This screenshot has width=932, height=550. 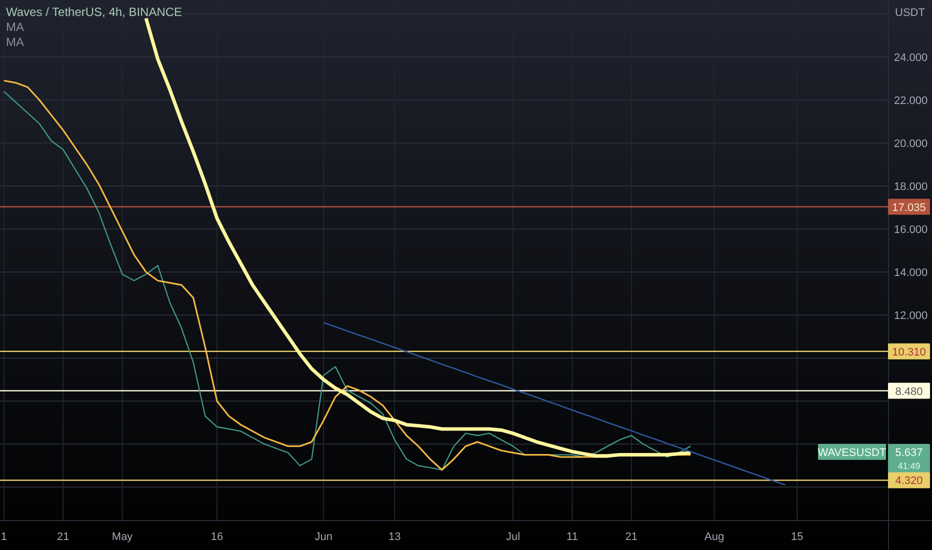 What do you see at coordinates (911, 187) in the screenshot?
I see `axis-tick-label: 18.000` at bounding box center [911, 187].